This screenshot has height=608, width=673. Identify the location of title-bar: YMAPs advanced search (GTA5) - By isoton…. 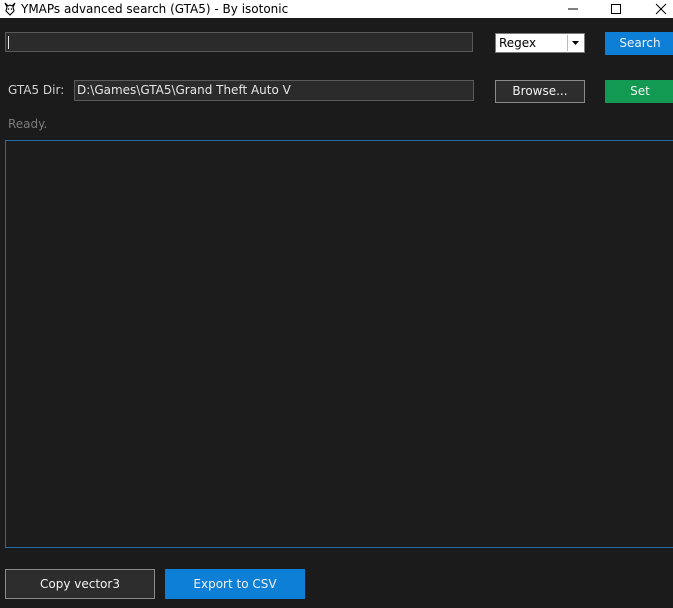
(336, 9).